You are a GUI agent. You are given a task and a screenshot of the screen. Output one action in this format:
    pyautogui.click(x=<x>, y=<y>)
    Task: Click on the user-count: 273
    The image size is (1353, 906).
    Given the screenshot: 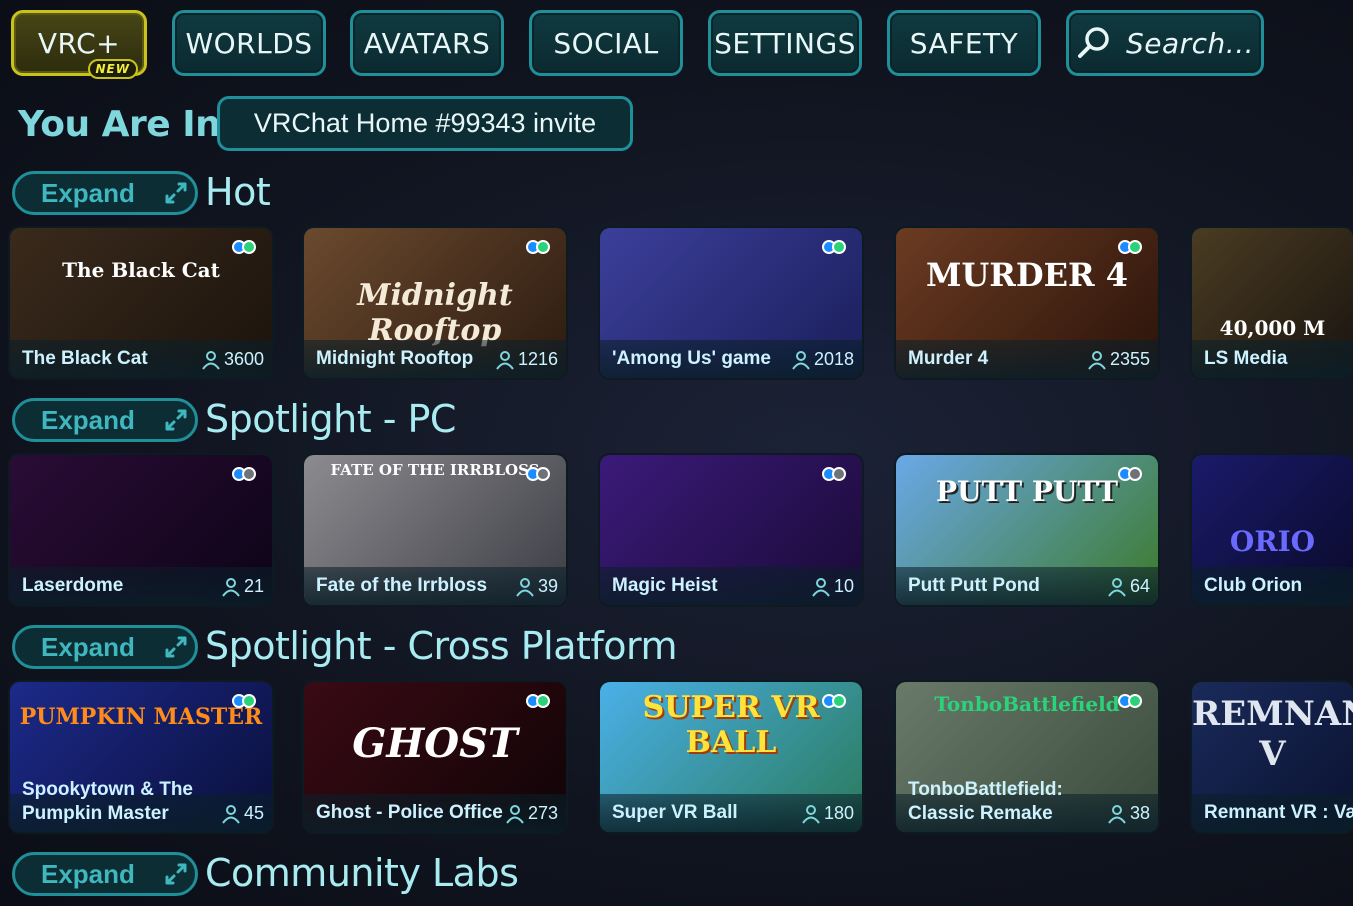 What is the action you would take?
    pyautogui.click(x=531, y=813)
    